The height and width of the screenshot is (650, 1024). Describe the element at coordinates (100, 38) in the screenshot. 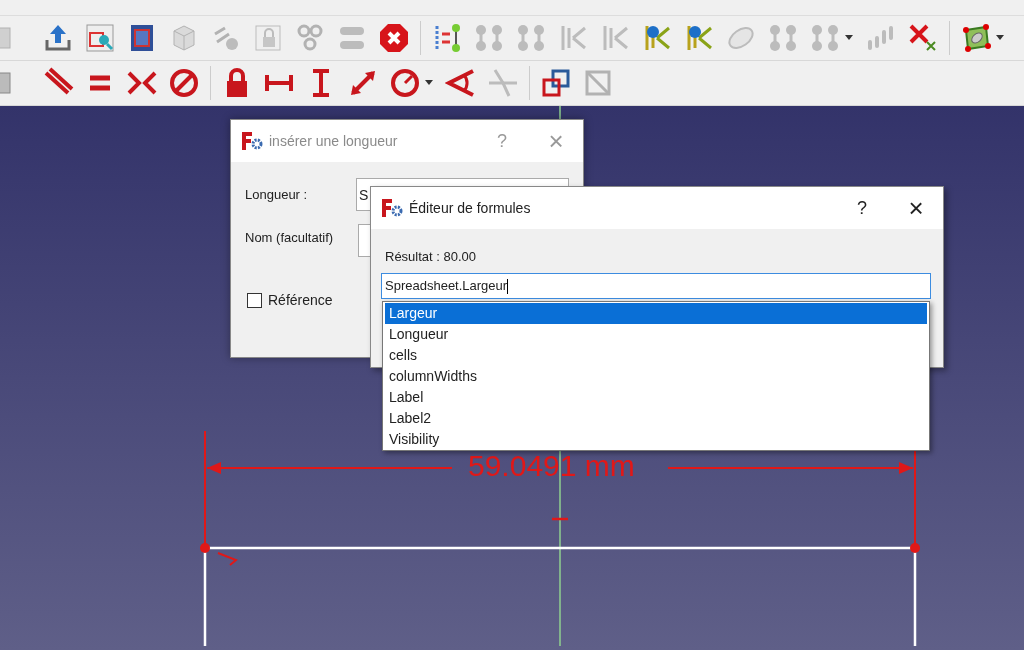

I see `inspect-icon` at that location.